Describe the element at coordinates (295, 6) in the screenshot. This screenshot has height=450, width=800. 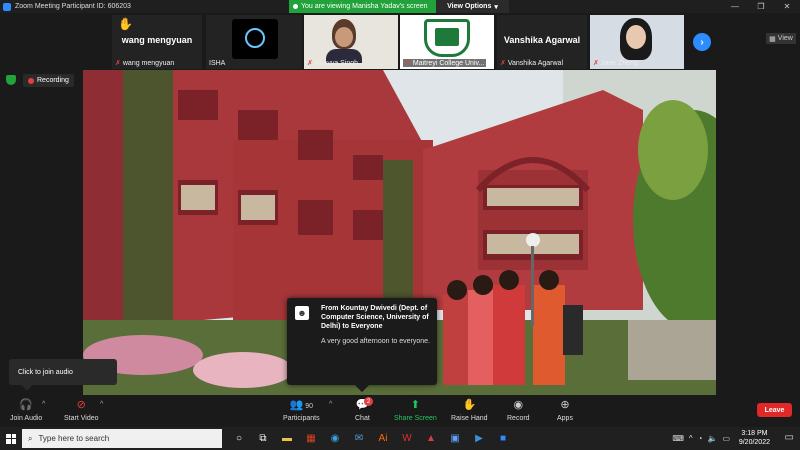
I see `screen-share-icon` at that location.